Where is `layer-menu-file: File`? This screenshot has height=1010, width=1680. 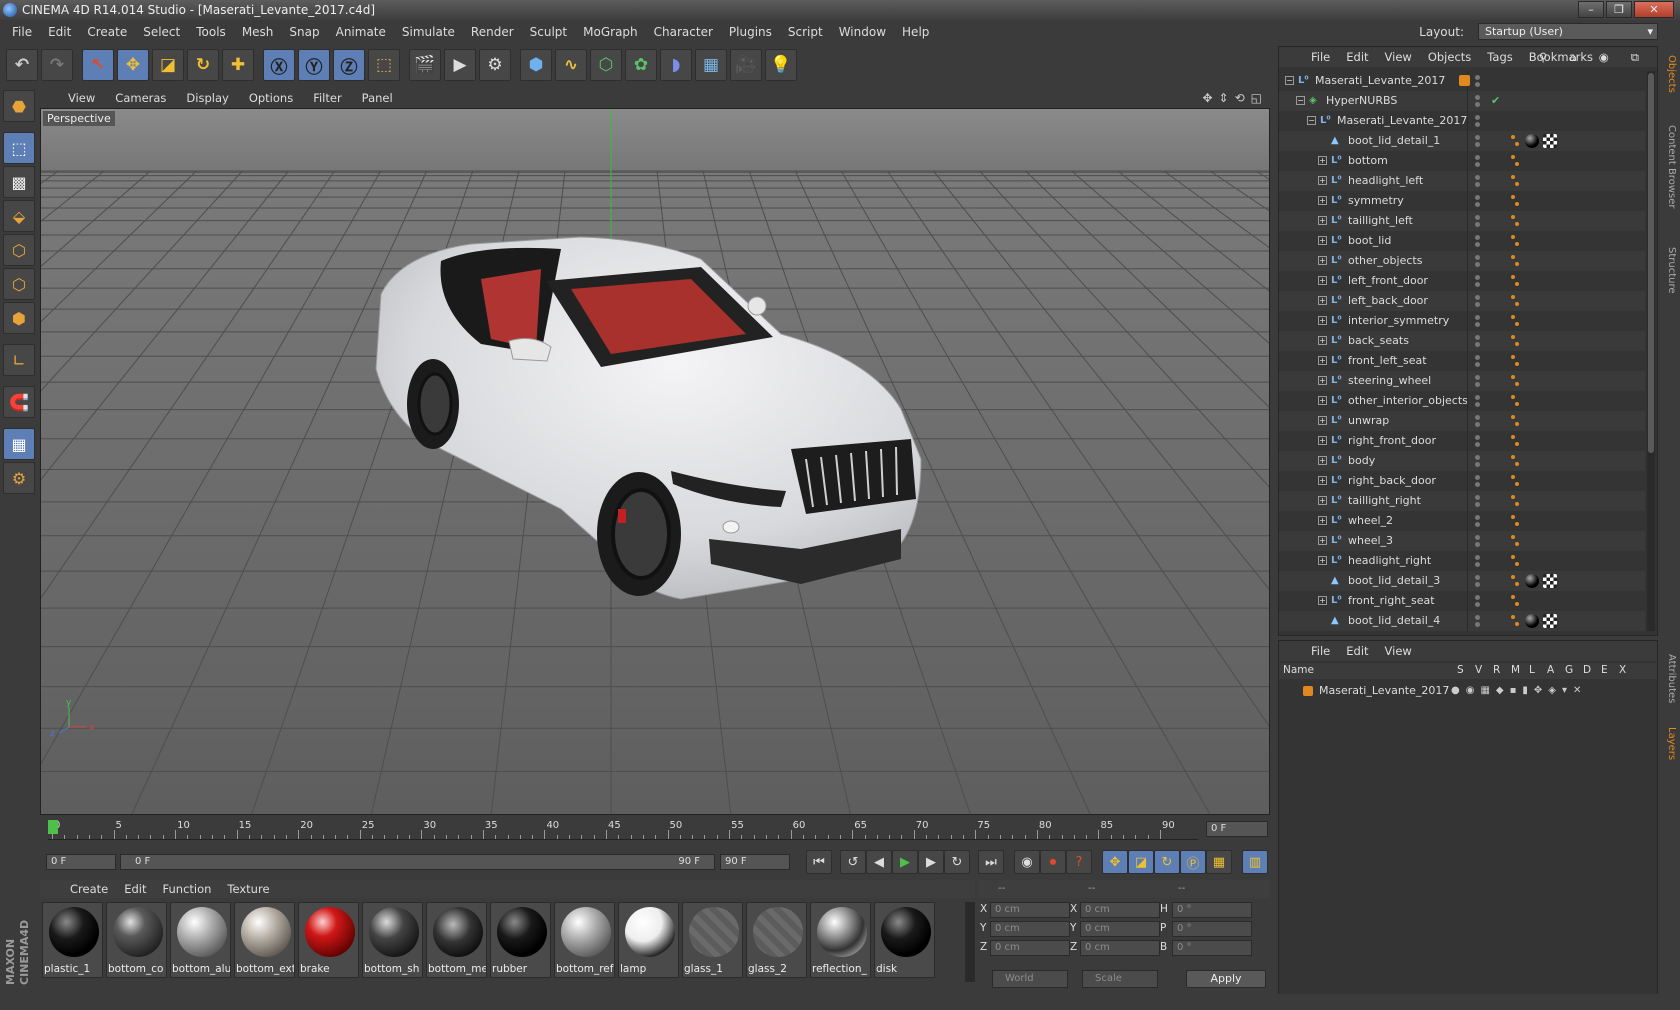 layer-menu-file: File is located at coordinates (1320, 651).